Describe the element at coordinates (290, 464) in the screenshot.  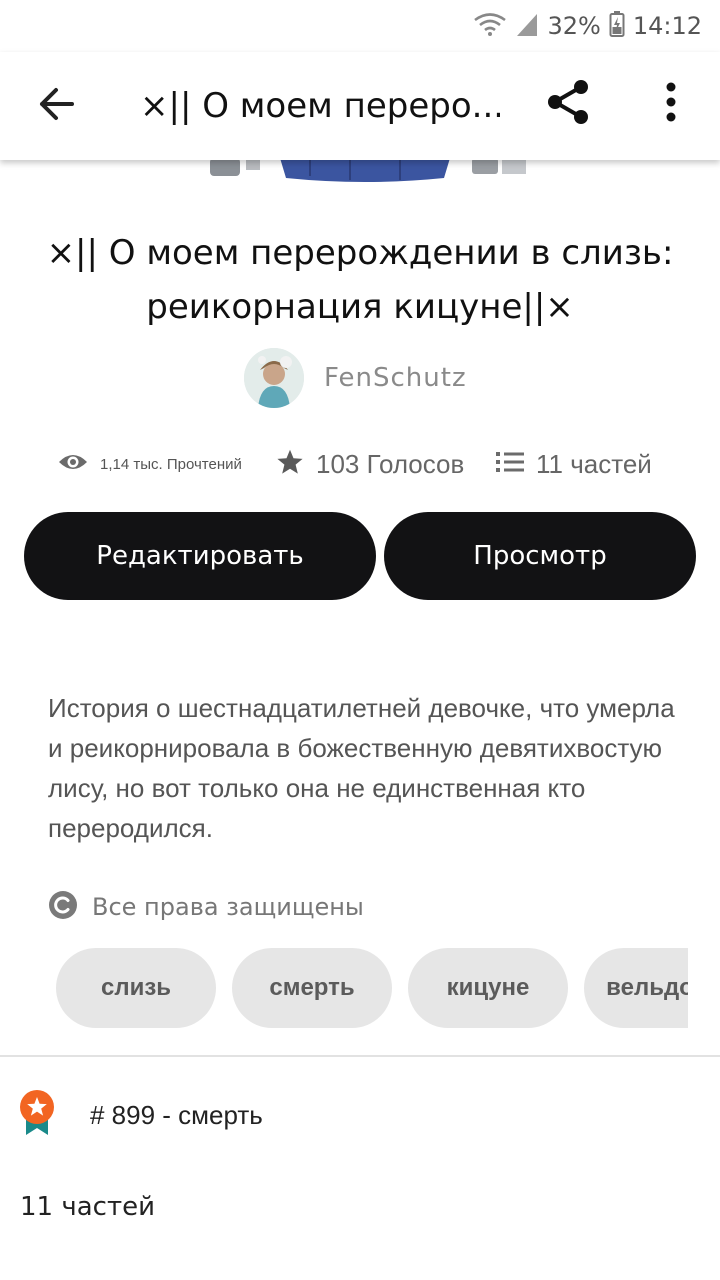
I see `star-icon` at that location.